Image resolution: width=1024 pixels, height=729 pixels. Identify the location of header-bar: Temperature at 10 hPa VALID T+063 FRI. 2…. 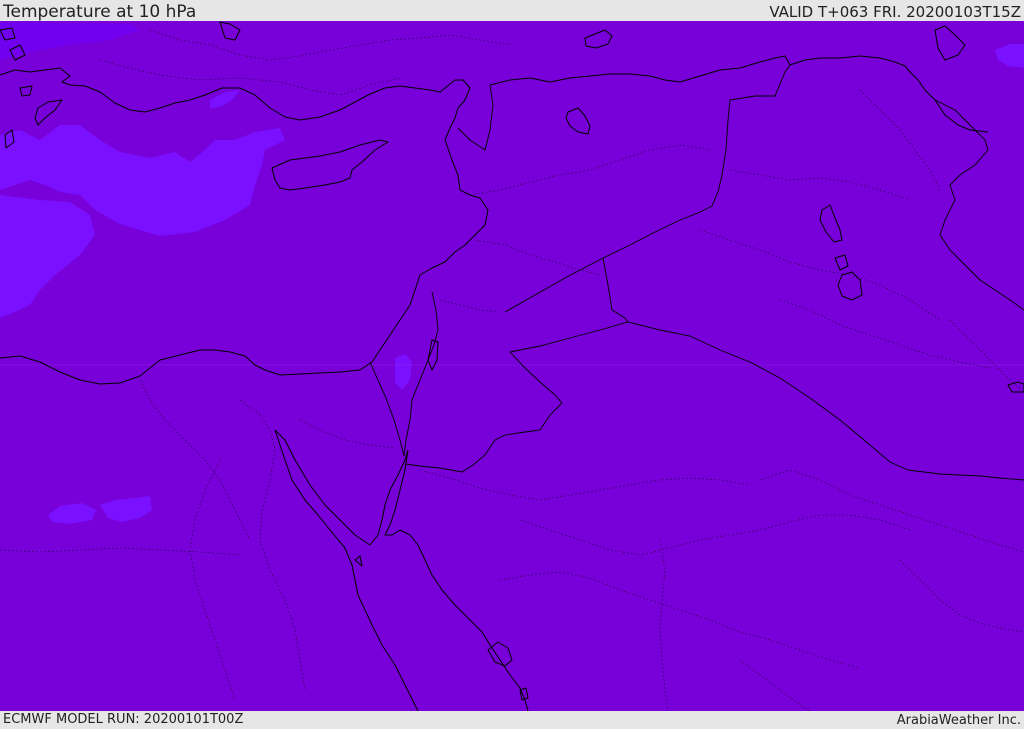
(512, 10).